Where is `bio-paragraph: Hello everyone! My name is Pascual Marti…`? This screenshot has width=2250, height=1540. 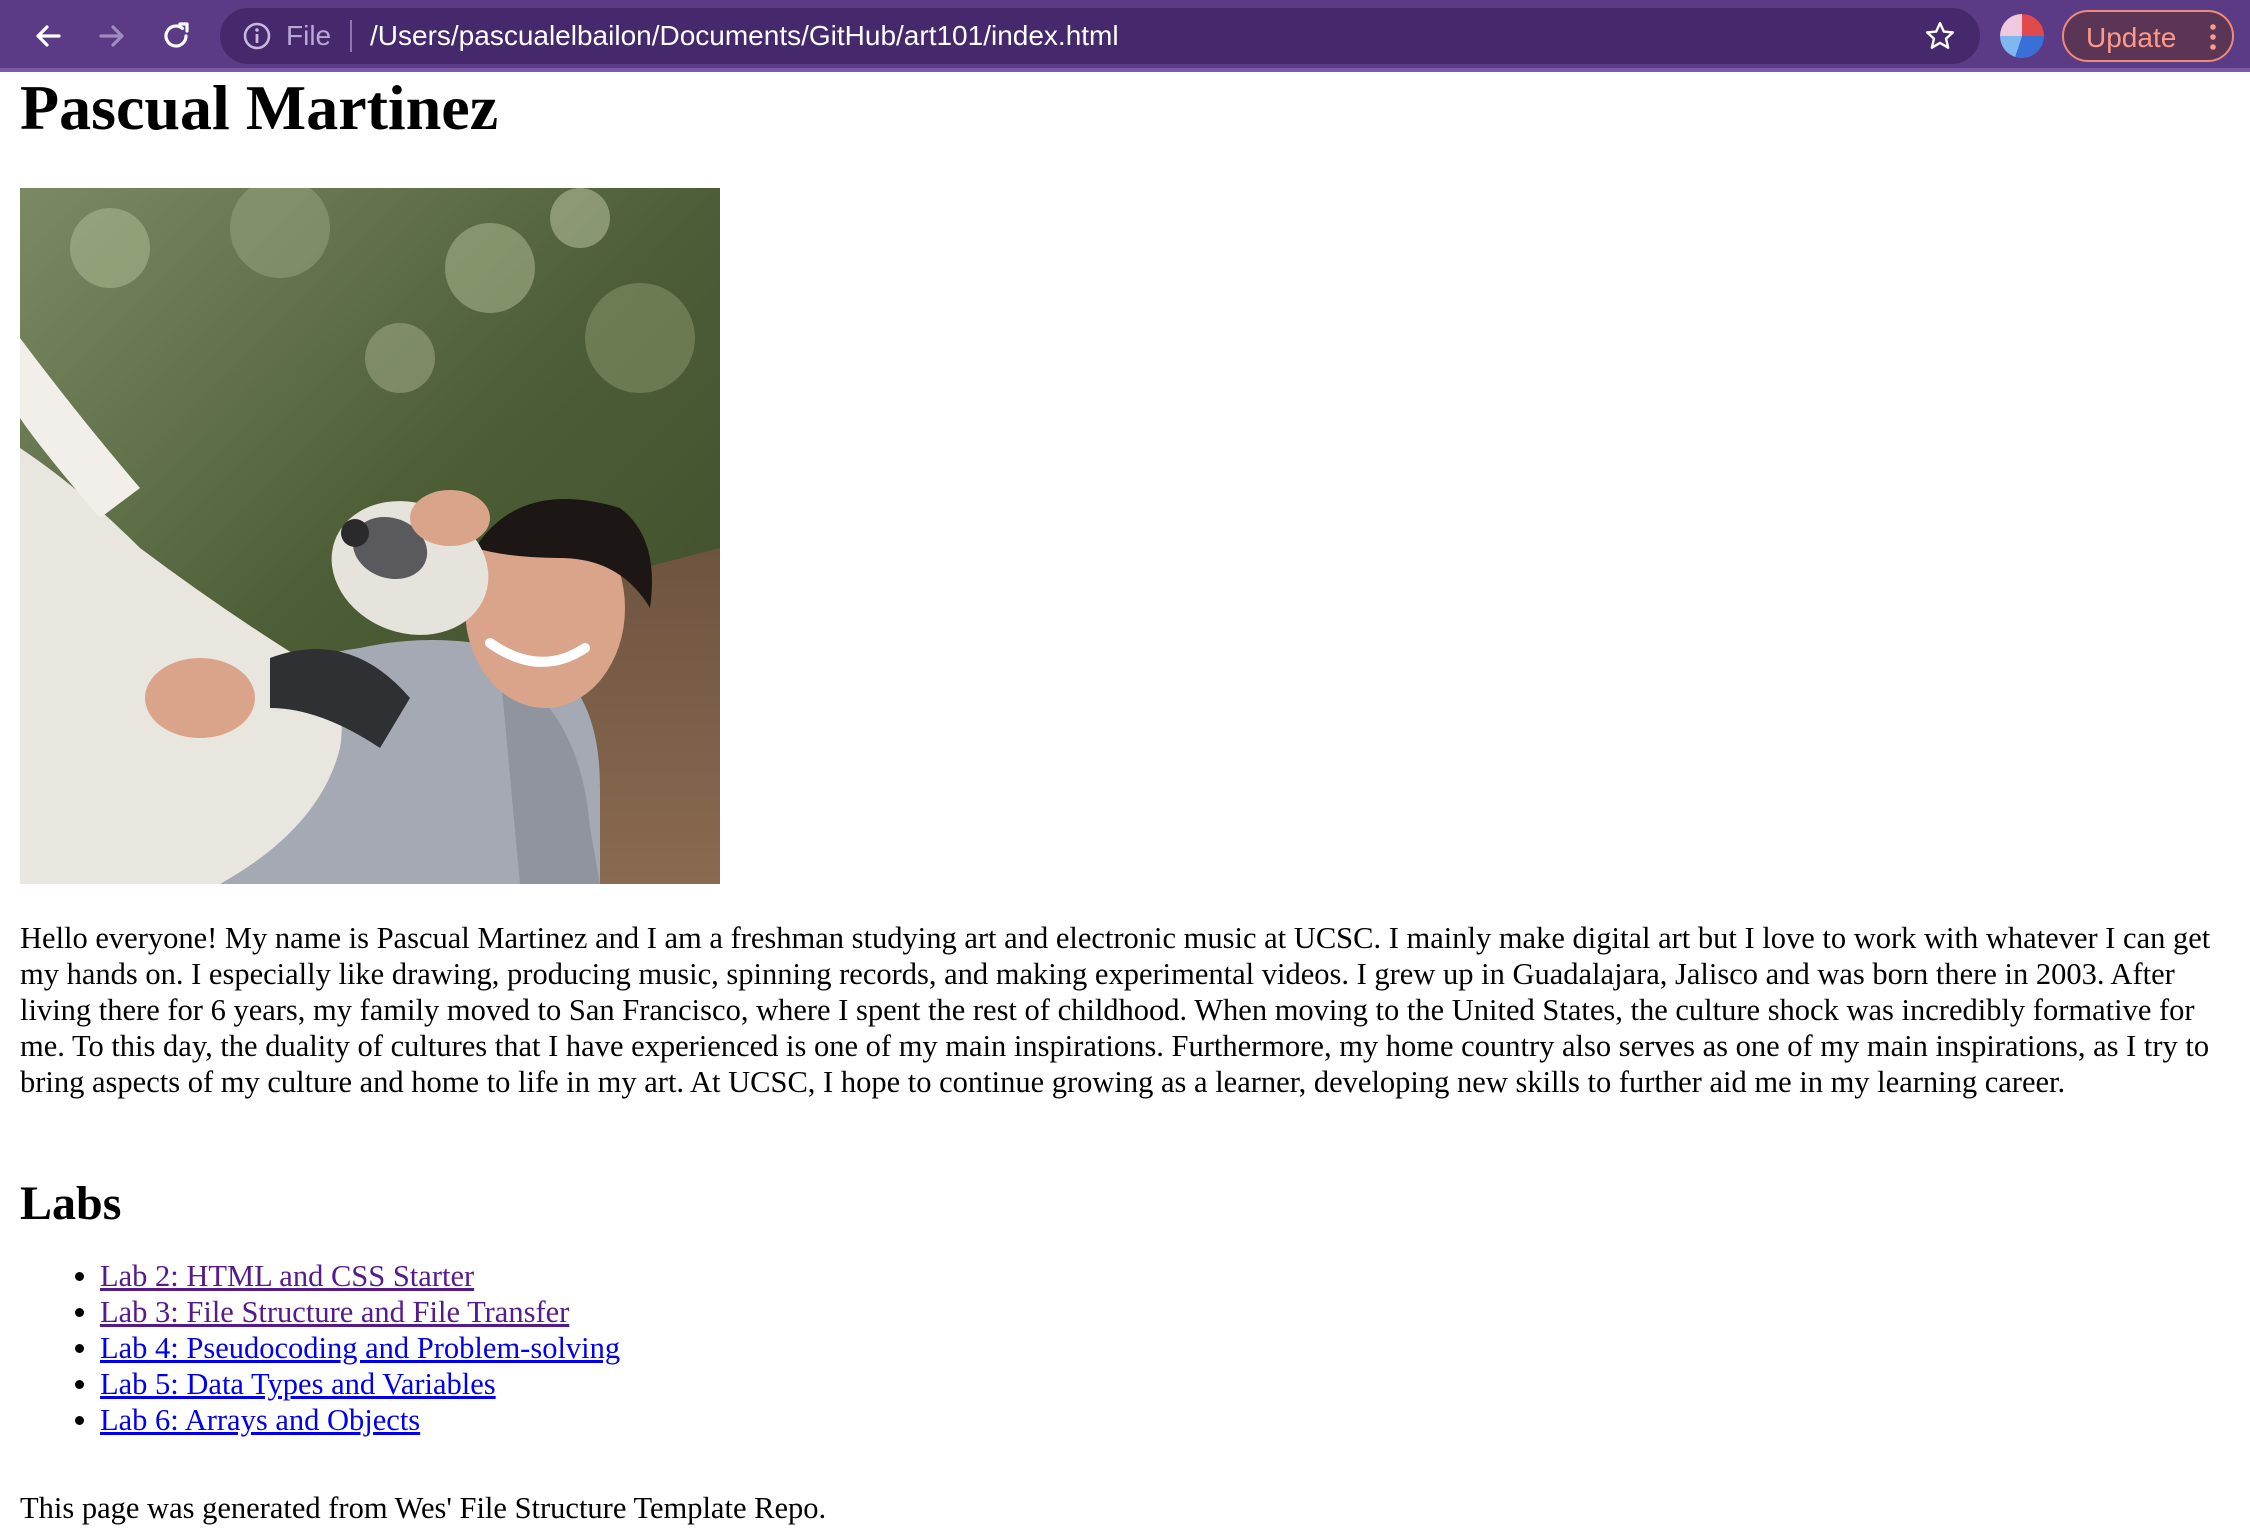
bio-paragraph: Hello everyone! My name is Pascual Marti… is located at coordinates (1115, 1010).